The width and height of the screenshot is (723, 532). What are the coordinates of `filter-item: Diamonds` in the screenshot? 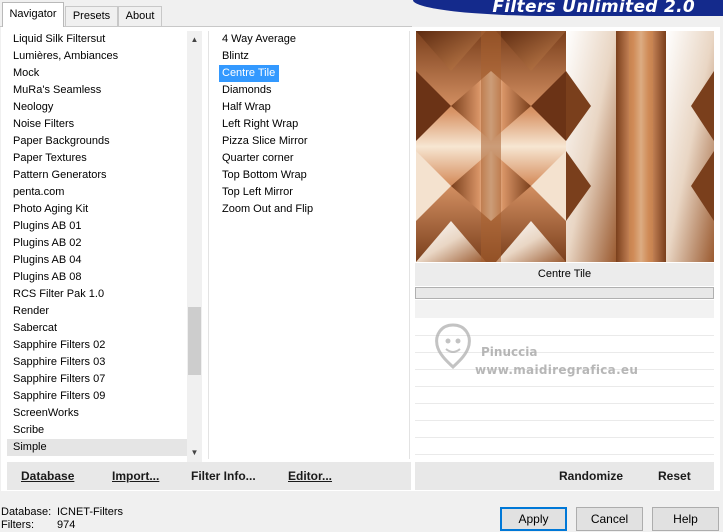 It's located at (311, 90).